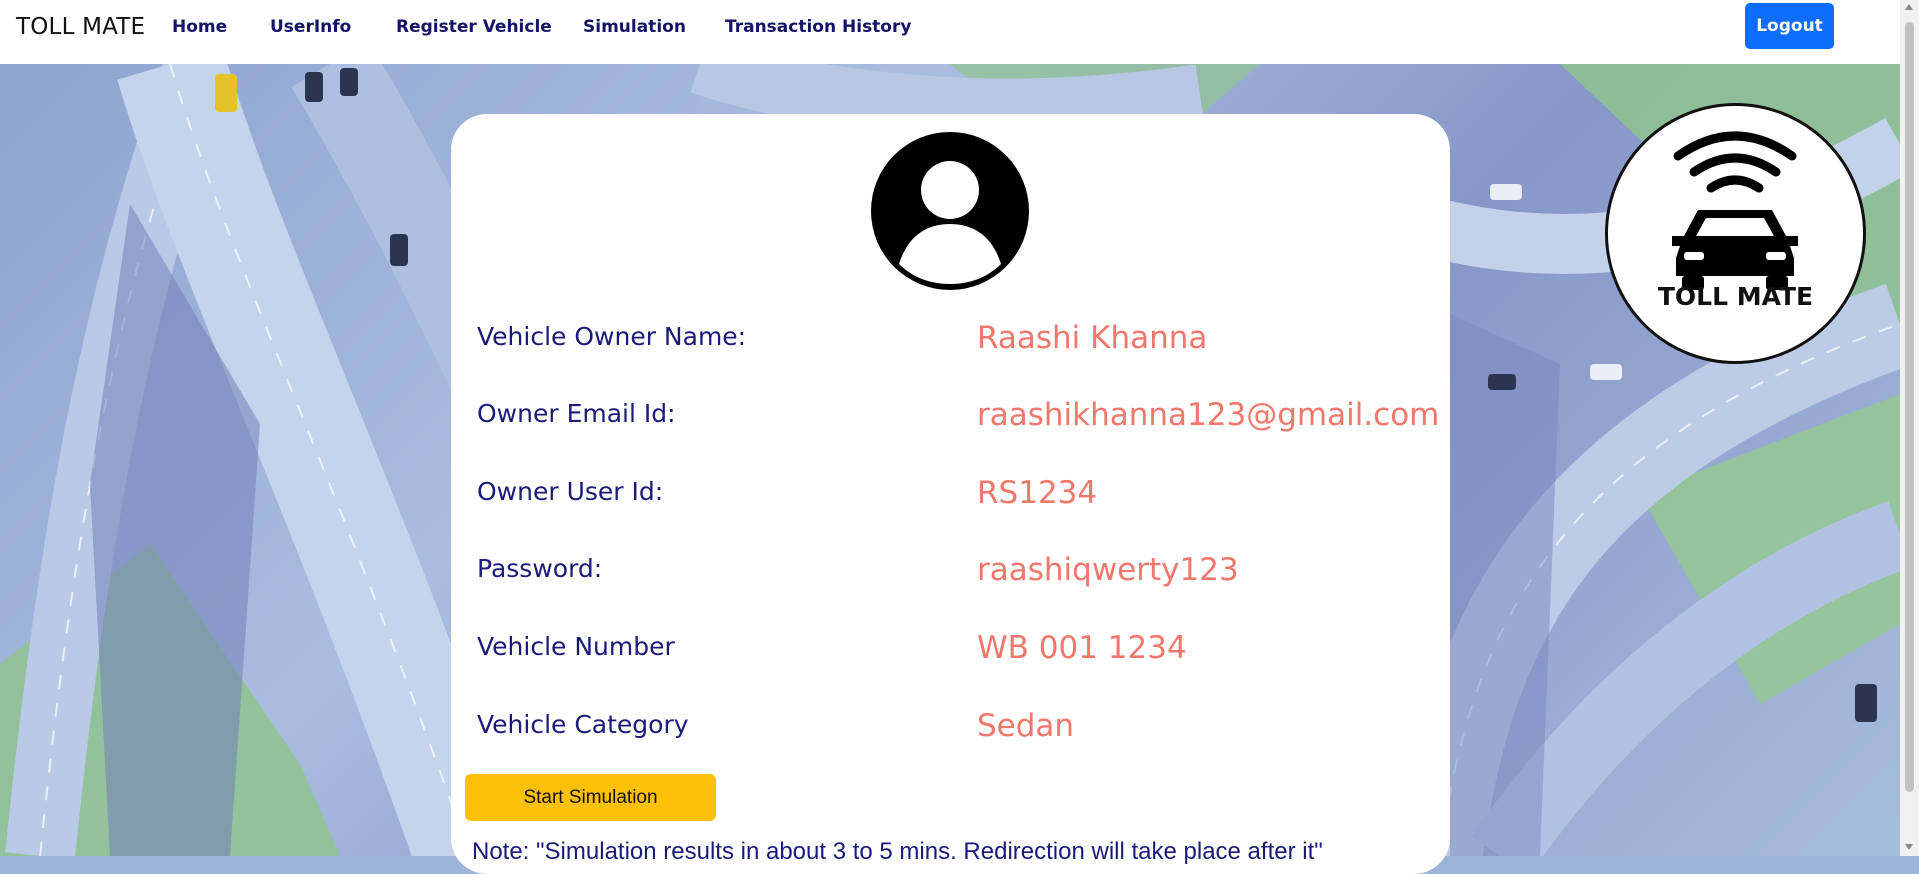 This screenshot has height=874, width=1919. What do you see at coordinates (1208, 415) in the screenshot?
I see `owner-email-value: raashikhanna123@gmail.com` at bounding box center [1208, 415].